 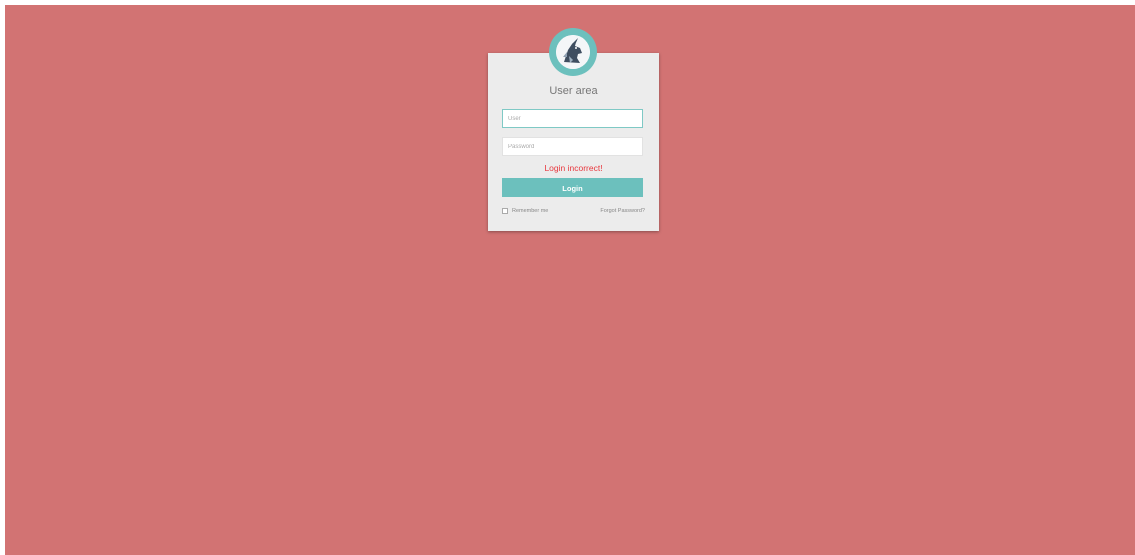 I want to click on error-message: Login incorrect!, so click(x=573, y=168).